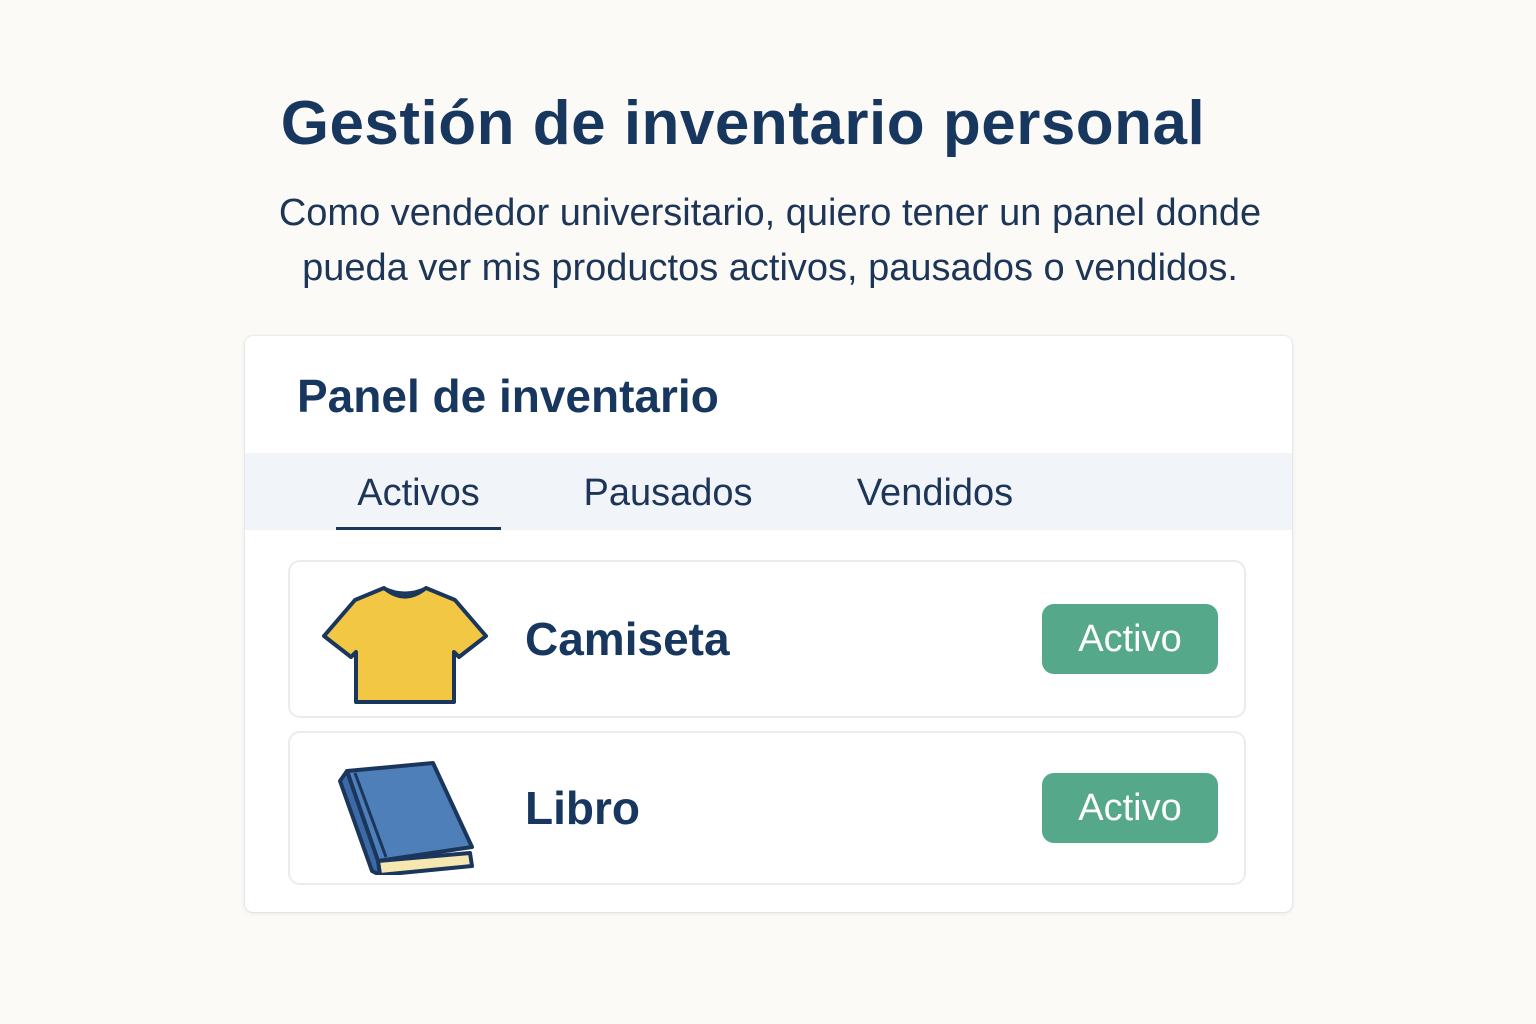  What do you see at coordinates (743, 123) in the screenshot?
I see `page-title: Gestión de inventario personal` at bounding box center [743, 123].